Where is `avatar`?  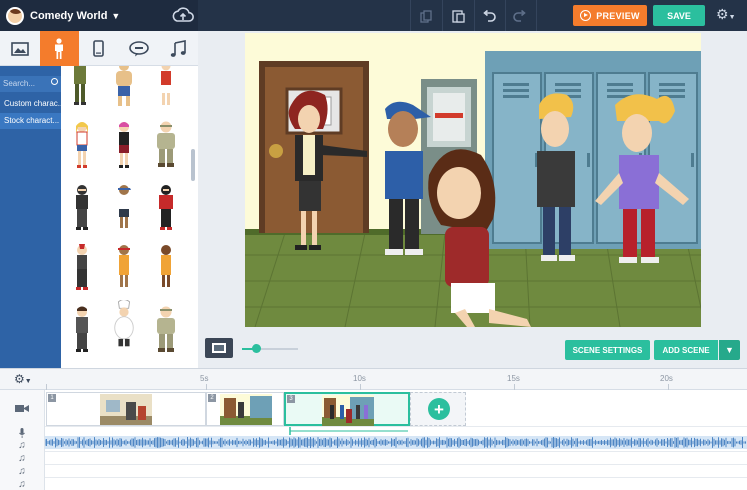 avatar is located at coordinates (15, 15).